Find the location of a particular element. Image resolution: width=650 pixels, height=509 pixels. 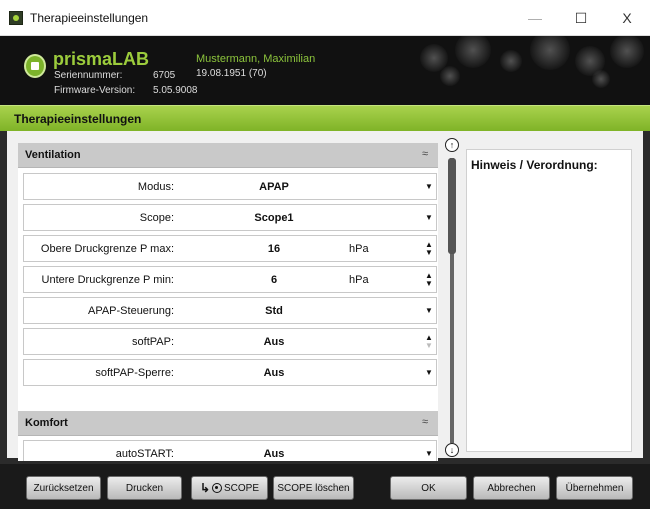

section-title-bar: Therapieeinstellungen is located at coordinates (325, 118).